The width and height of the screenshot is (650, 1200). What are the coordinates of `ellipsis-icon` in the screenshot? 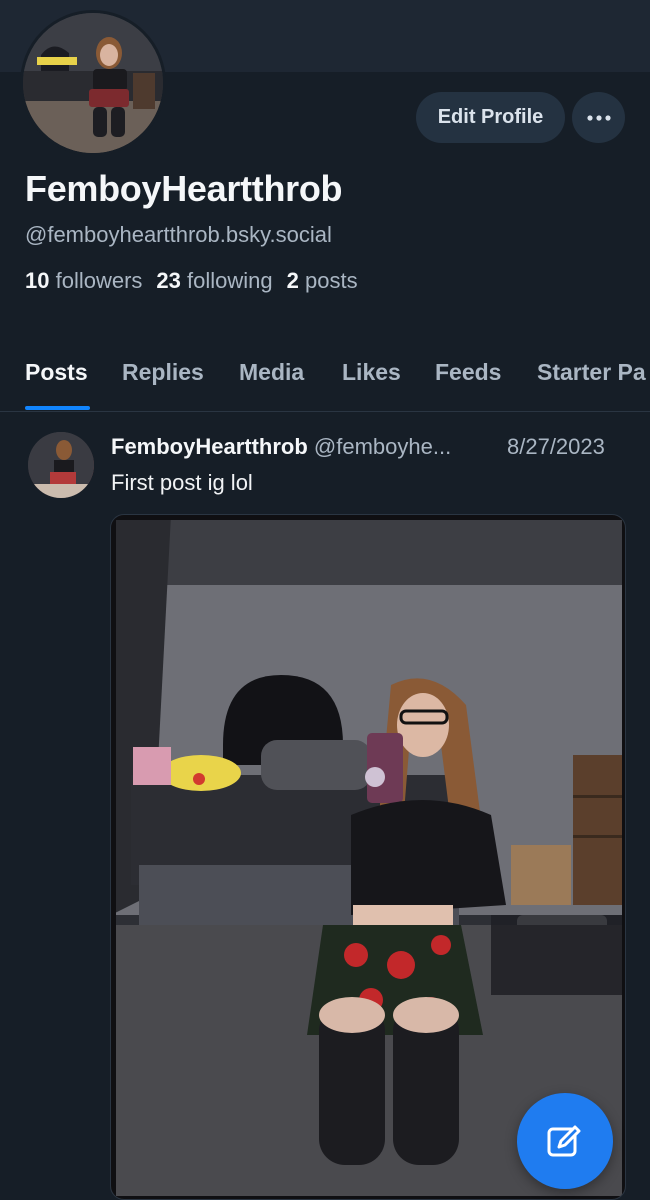 It's located at (598, 117).